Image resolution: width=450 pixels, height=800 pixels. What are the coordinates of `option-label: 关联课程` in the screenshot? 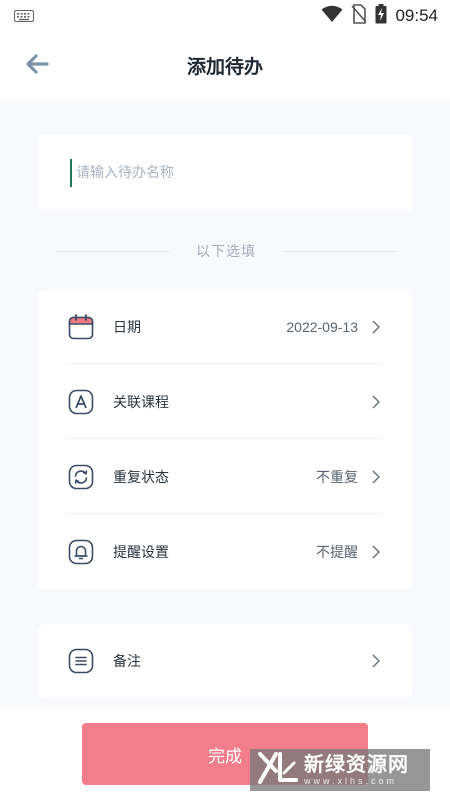 It's located at (141, 403).